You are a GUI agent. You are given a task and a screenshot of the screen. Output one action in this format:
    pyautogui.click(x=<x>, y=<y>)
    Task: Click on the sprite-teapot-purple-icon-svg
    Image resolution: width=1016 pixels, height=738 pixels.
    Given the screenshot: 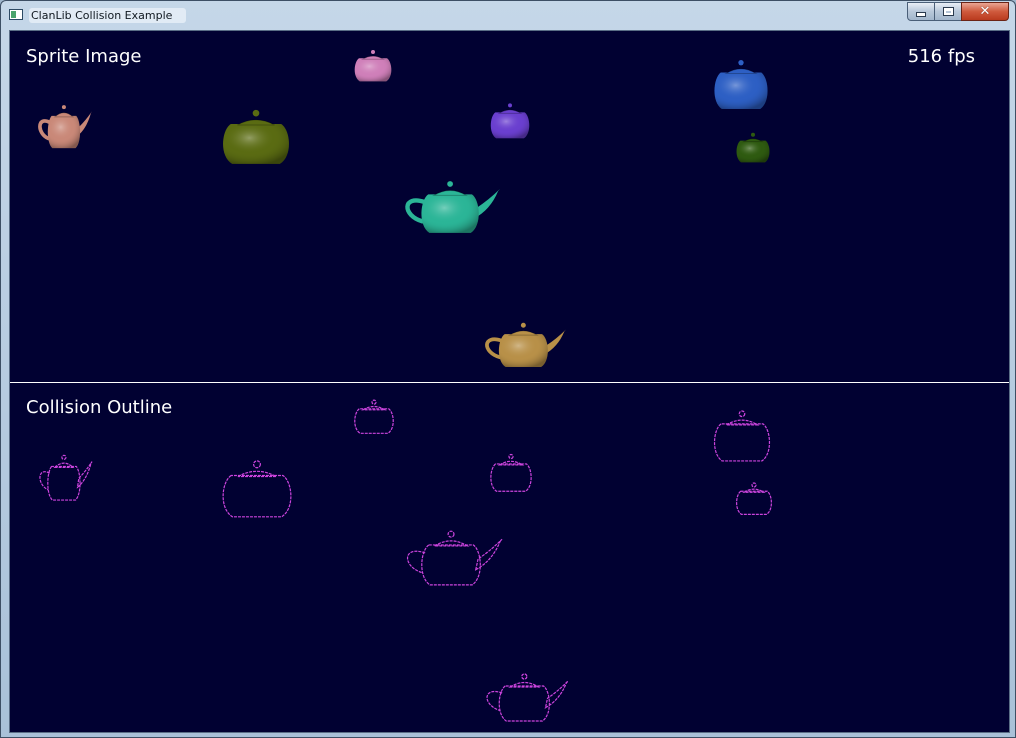 What is the action you would take?
    pyautogui.click(x=510, y=121)
    